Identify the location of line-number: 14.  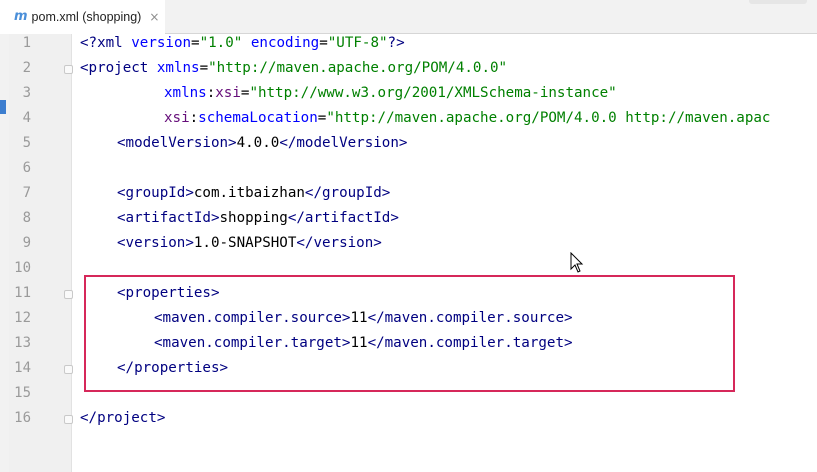
(22, 368).